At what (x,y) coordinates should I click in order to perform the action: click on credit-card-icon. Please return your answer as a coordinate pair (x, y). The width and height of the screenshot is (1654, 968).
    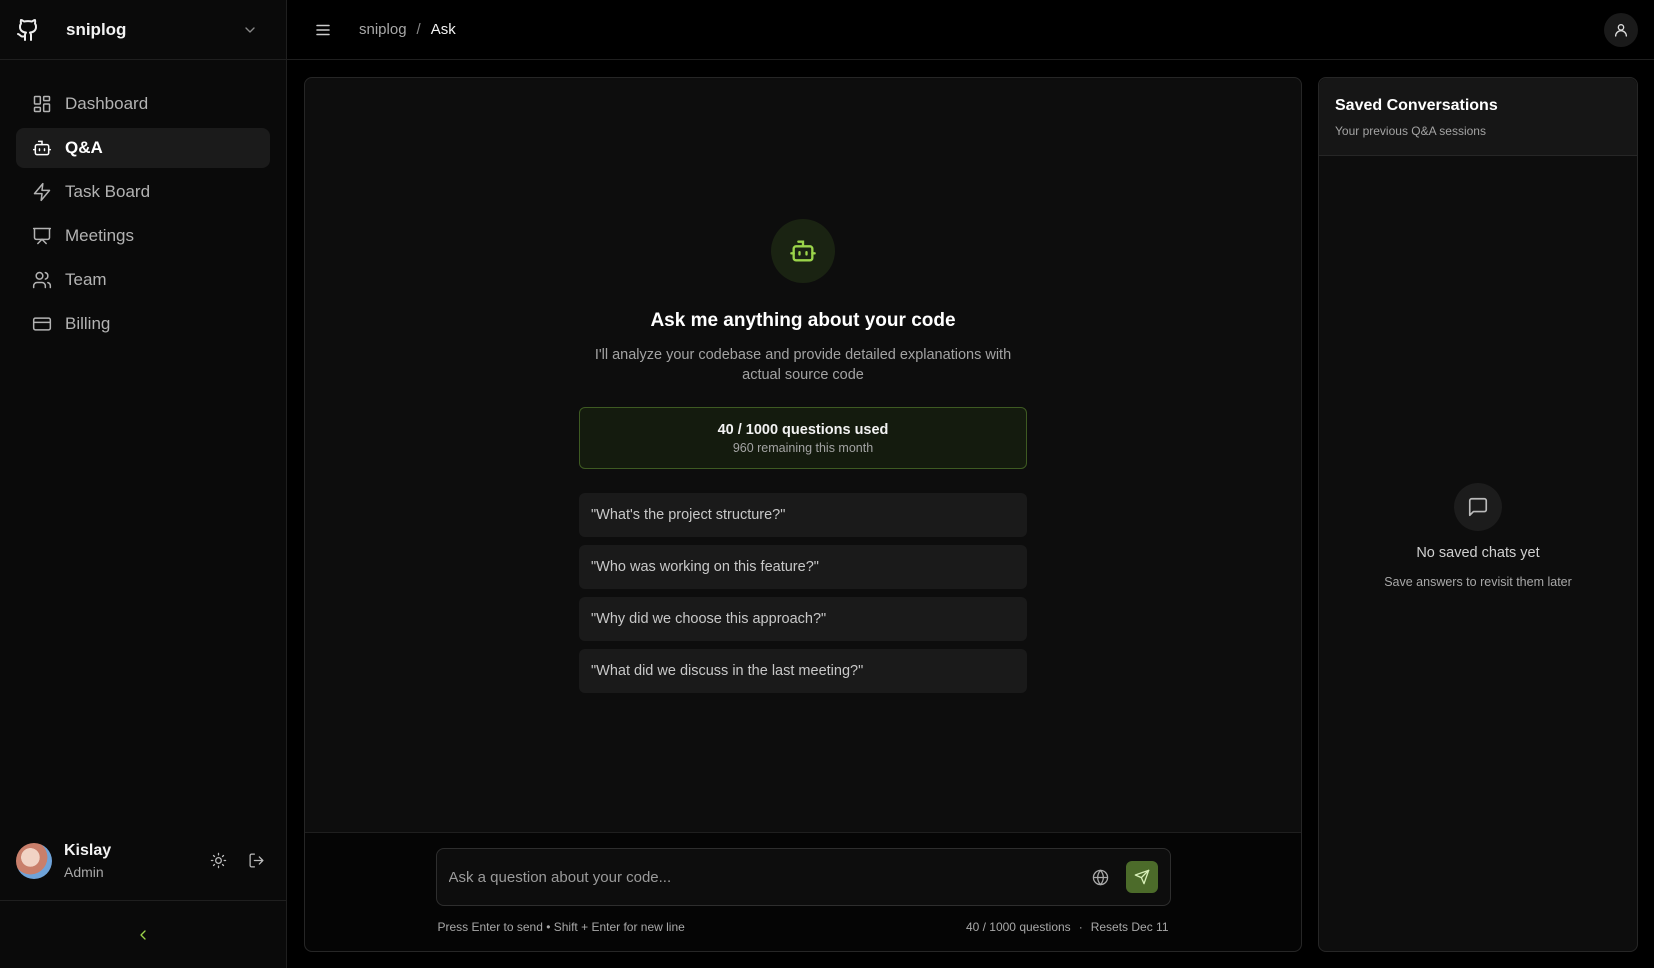
    Looking at the image, I should click on (42, 324).